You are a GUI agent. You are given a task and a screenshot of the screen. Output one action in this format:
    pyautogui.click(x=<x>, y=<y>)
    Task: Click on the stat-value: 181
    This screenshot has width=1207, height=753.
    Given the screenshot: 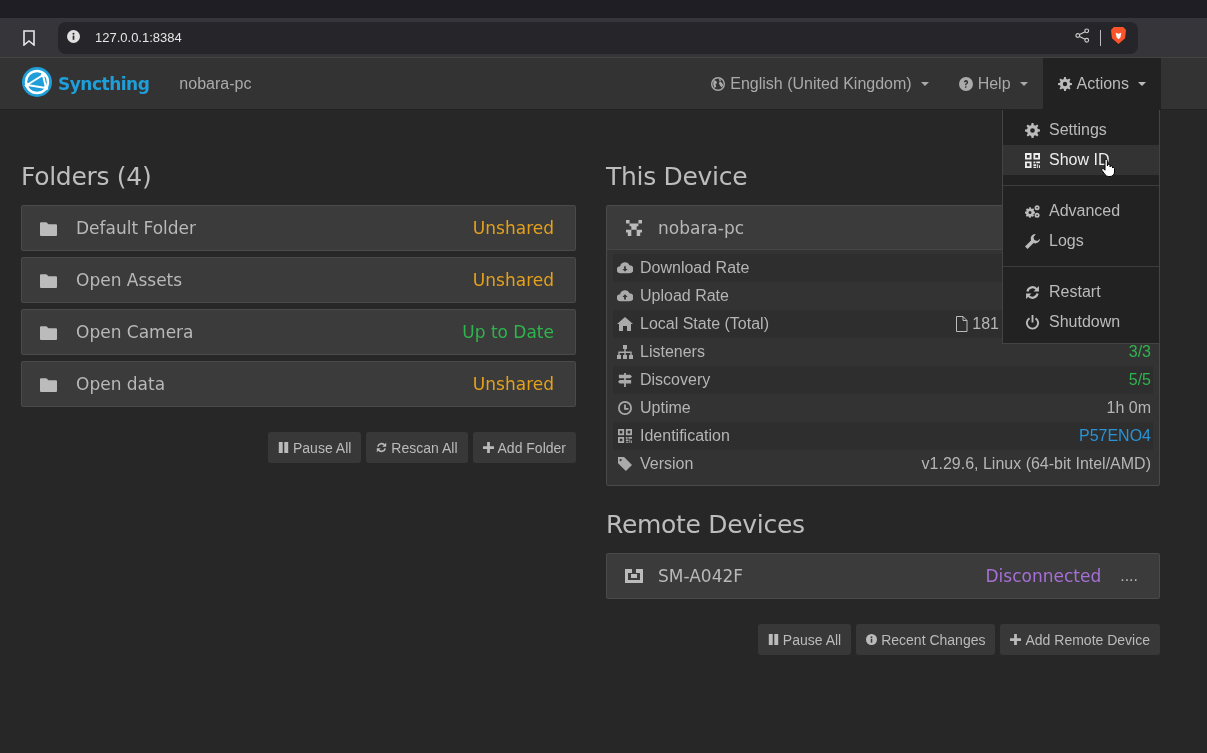 What is the action you would take?
    pyautogui.click(x=985, y=324)
    